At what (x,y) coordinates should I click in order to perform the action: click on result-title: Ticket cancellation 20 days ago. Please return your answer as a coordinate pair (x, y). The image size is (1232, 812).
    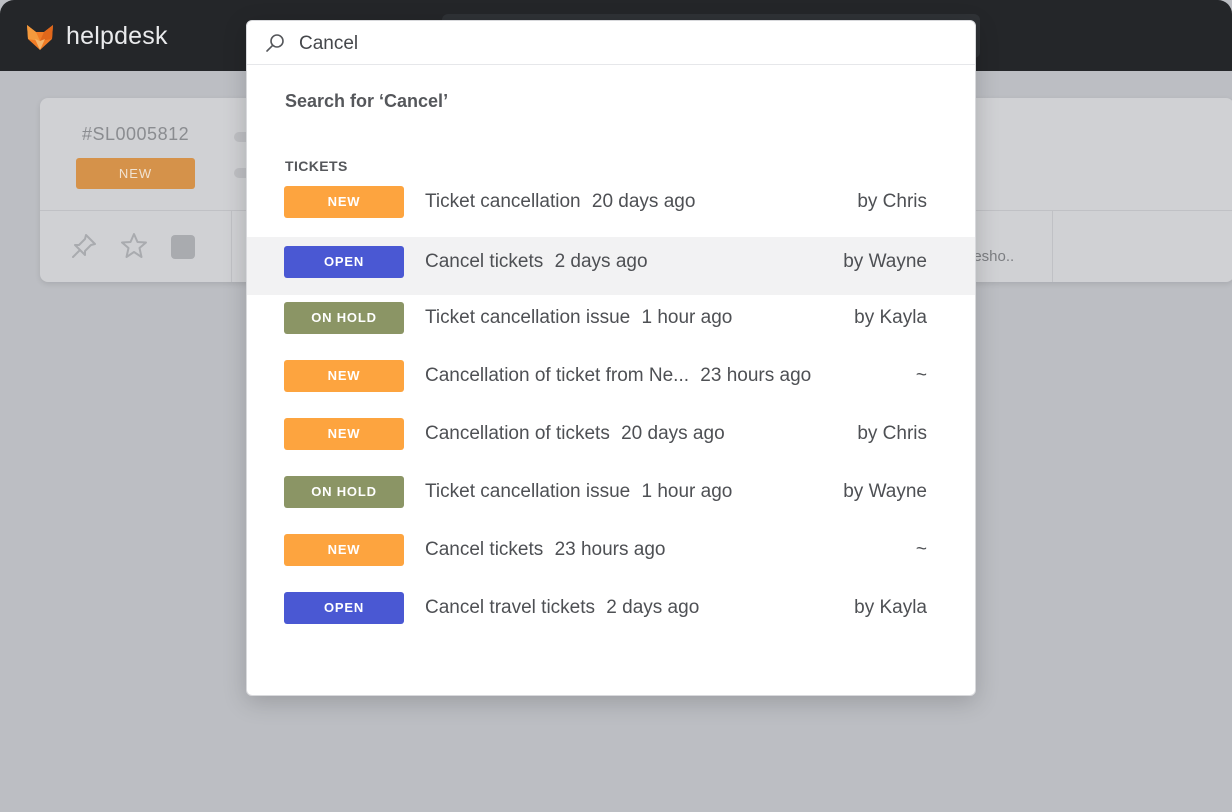
    Looking at the image, I should click on (560, 202).